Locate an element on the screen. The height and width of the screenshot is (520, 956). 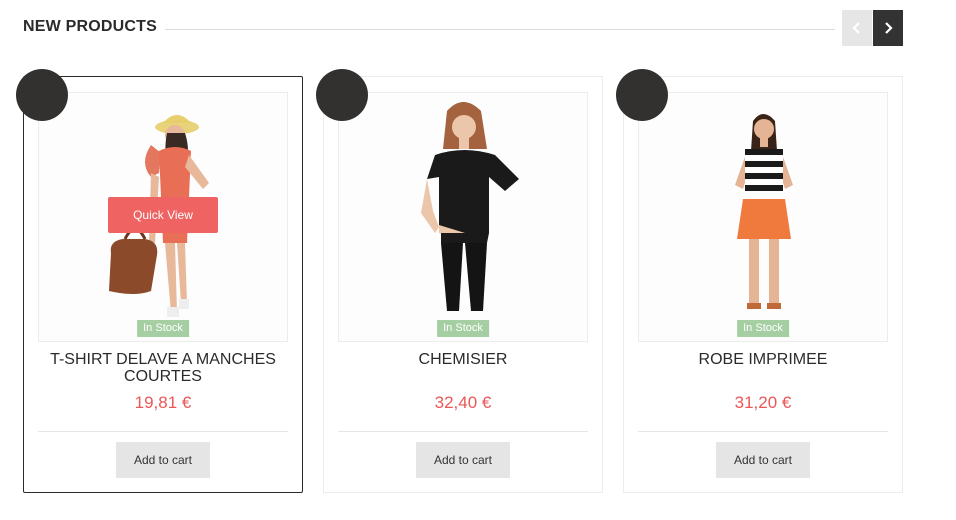
product-price: 32,40 € is located at coordinates (463, 402).